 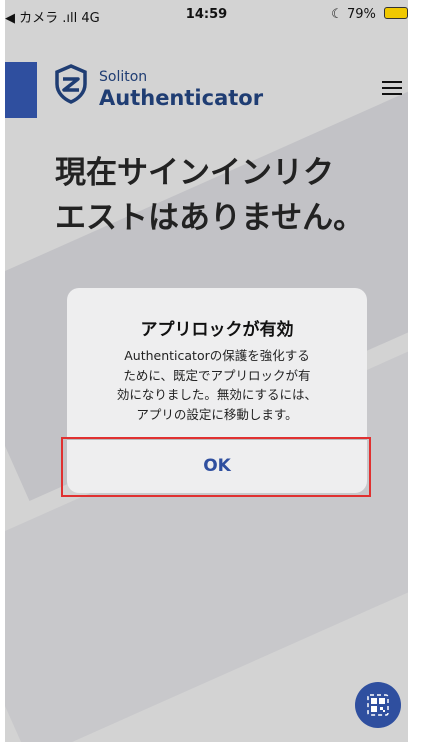 What do you see at coordinates (206, 16) in the screenshot?
I see `status-bar: ◀ カメラ .ıll 4G 14:59 ☾ 79%` at bounding box center [206, 16].